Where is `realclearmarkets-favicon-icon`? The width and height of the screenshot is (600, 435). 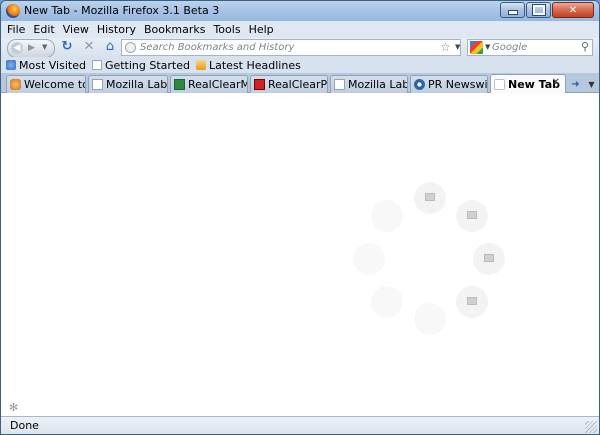 realclearmarkets-favicon-icon is located at coordinates (179, 84).